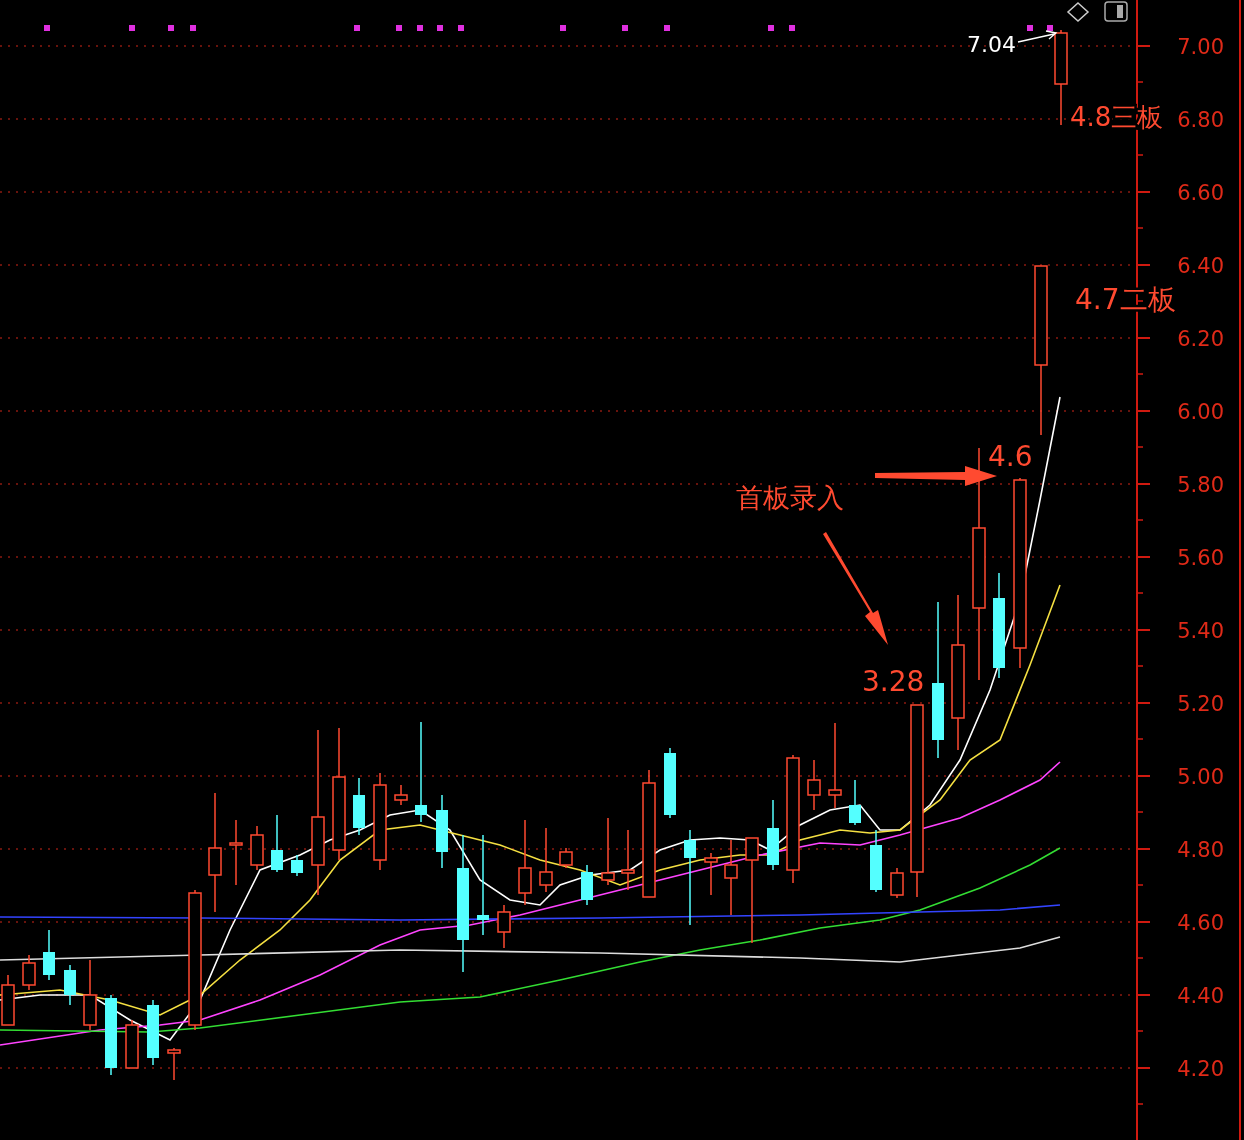 The height and width of the screenshot is (1140, 1244). Describe the element at coordinates (1200, 923) in the screenshot. I see `axis-tick-label: 4.60` at that location.